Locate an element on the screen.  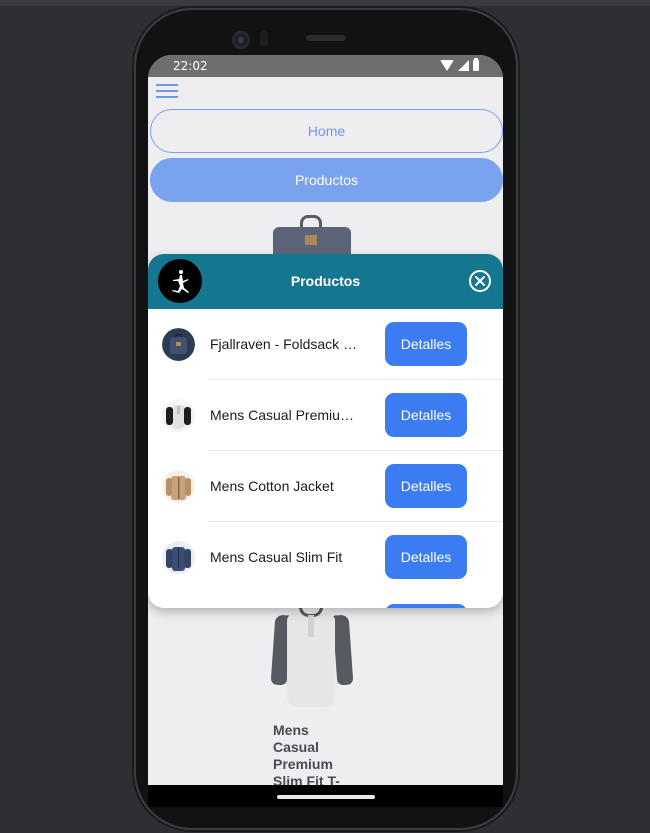
tshirt-thumb-icon is located at coordinates (178, 415).